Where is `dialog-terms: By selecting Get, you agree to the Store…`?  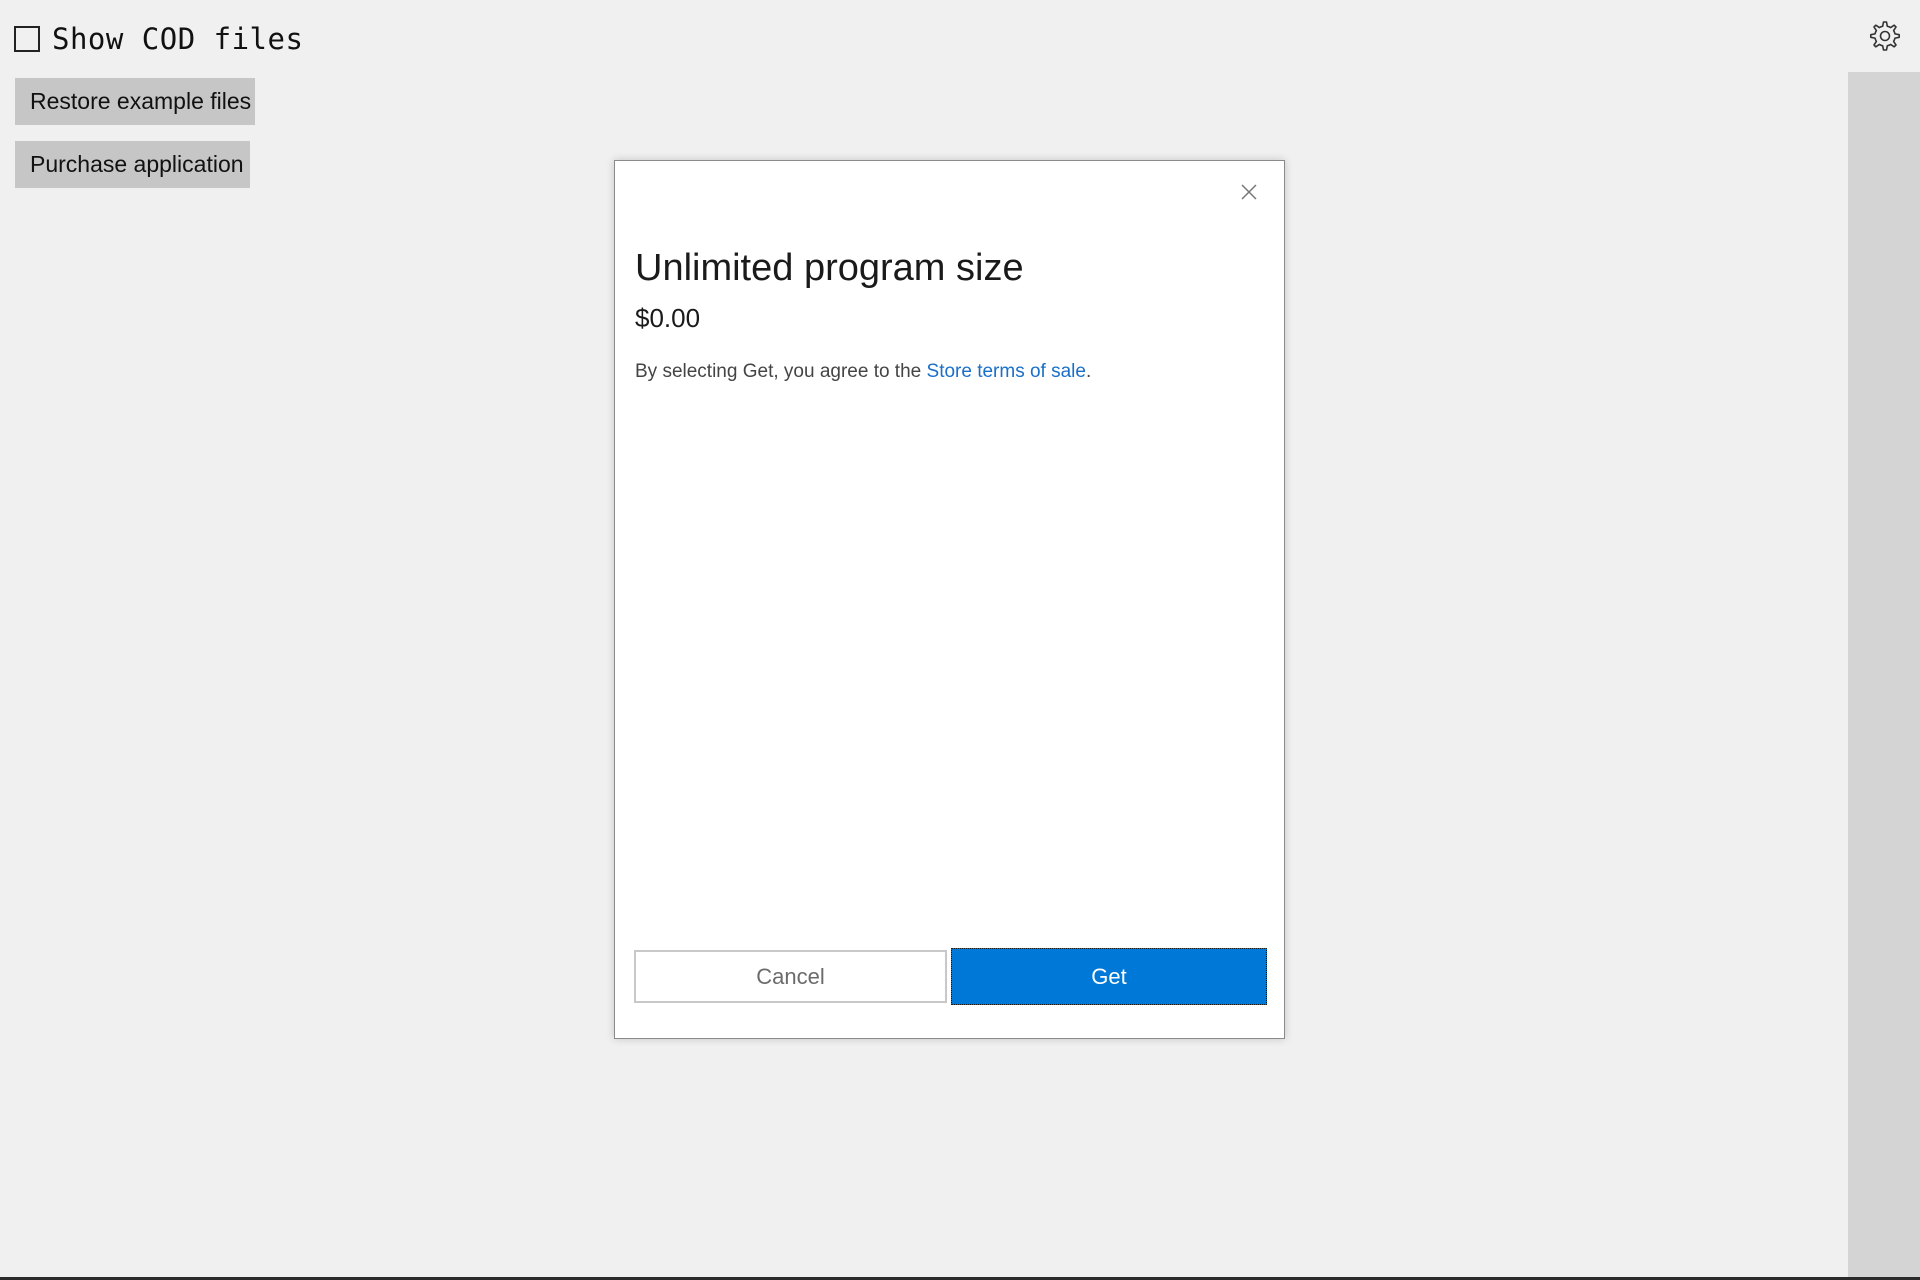
dialog-terms: By selecting Get, you agree to the Store… is located at coordinates (863, 372).